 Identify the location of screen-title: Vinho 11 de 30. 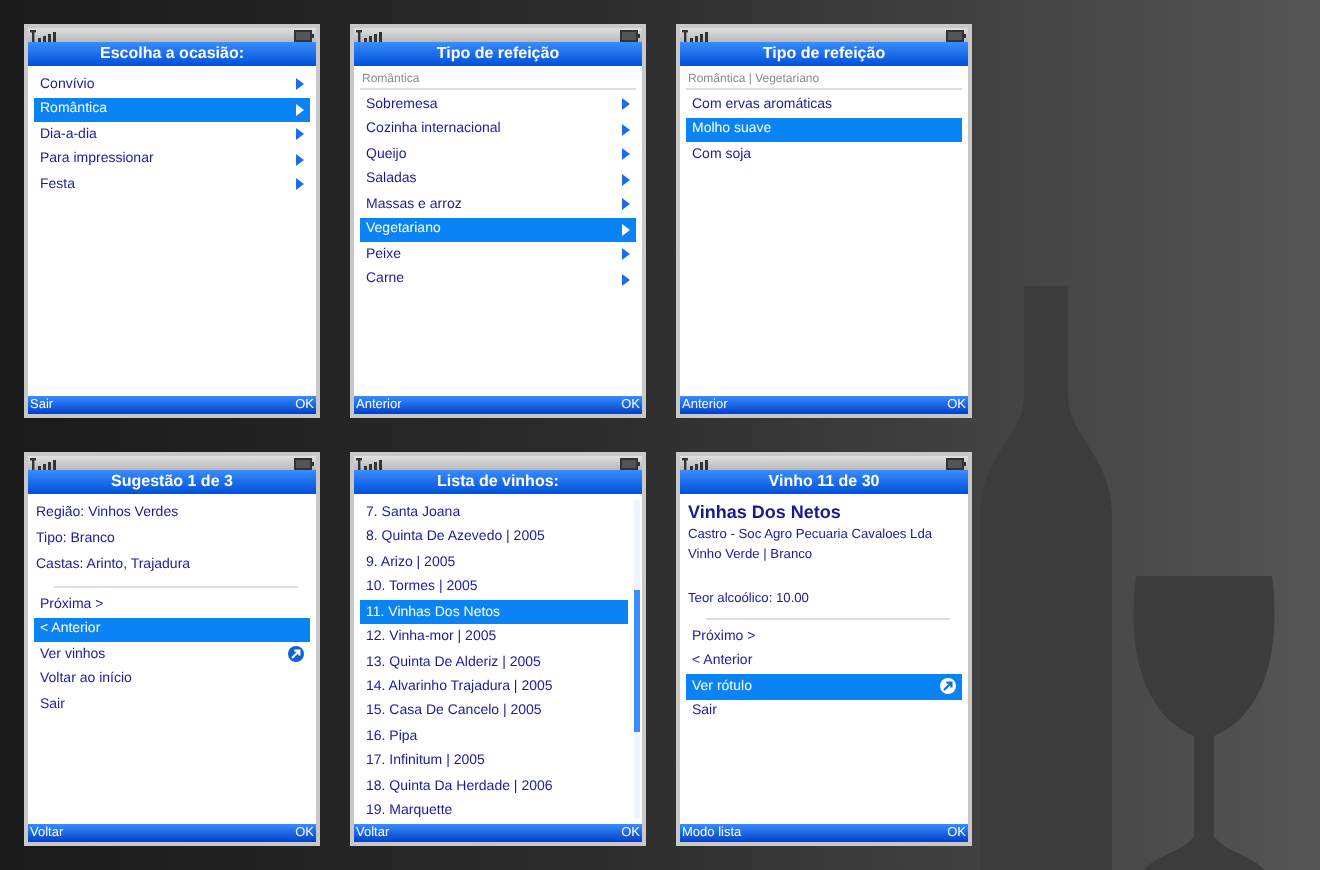
(824, 482).